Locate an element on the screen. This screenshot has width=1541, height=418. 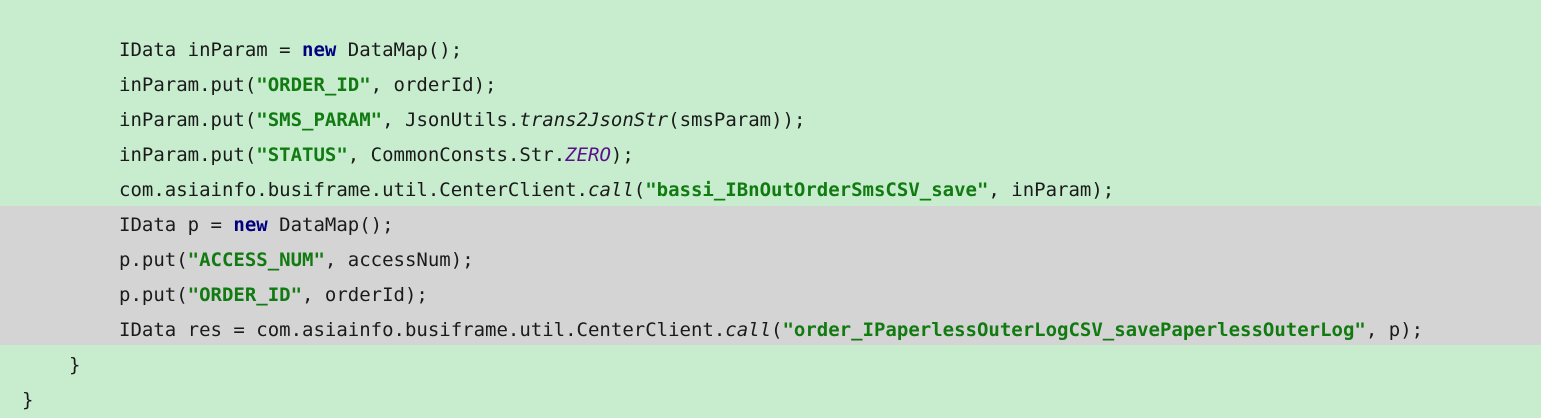
code-token-str: "ACCESS_NUM" is located at coordinates (256, 260).